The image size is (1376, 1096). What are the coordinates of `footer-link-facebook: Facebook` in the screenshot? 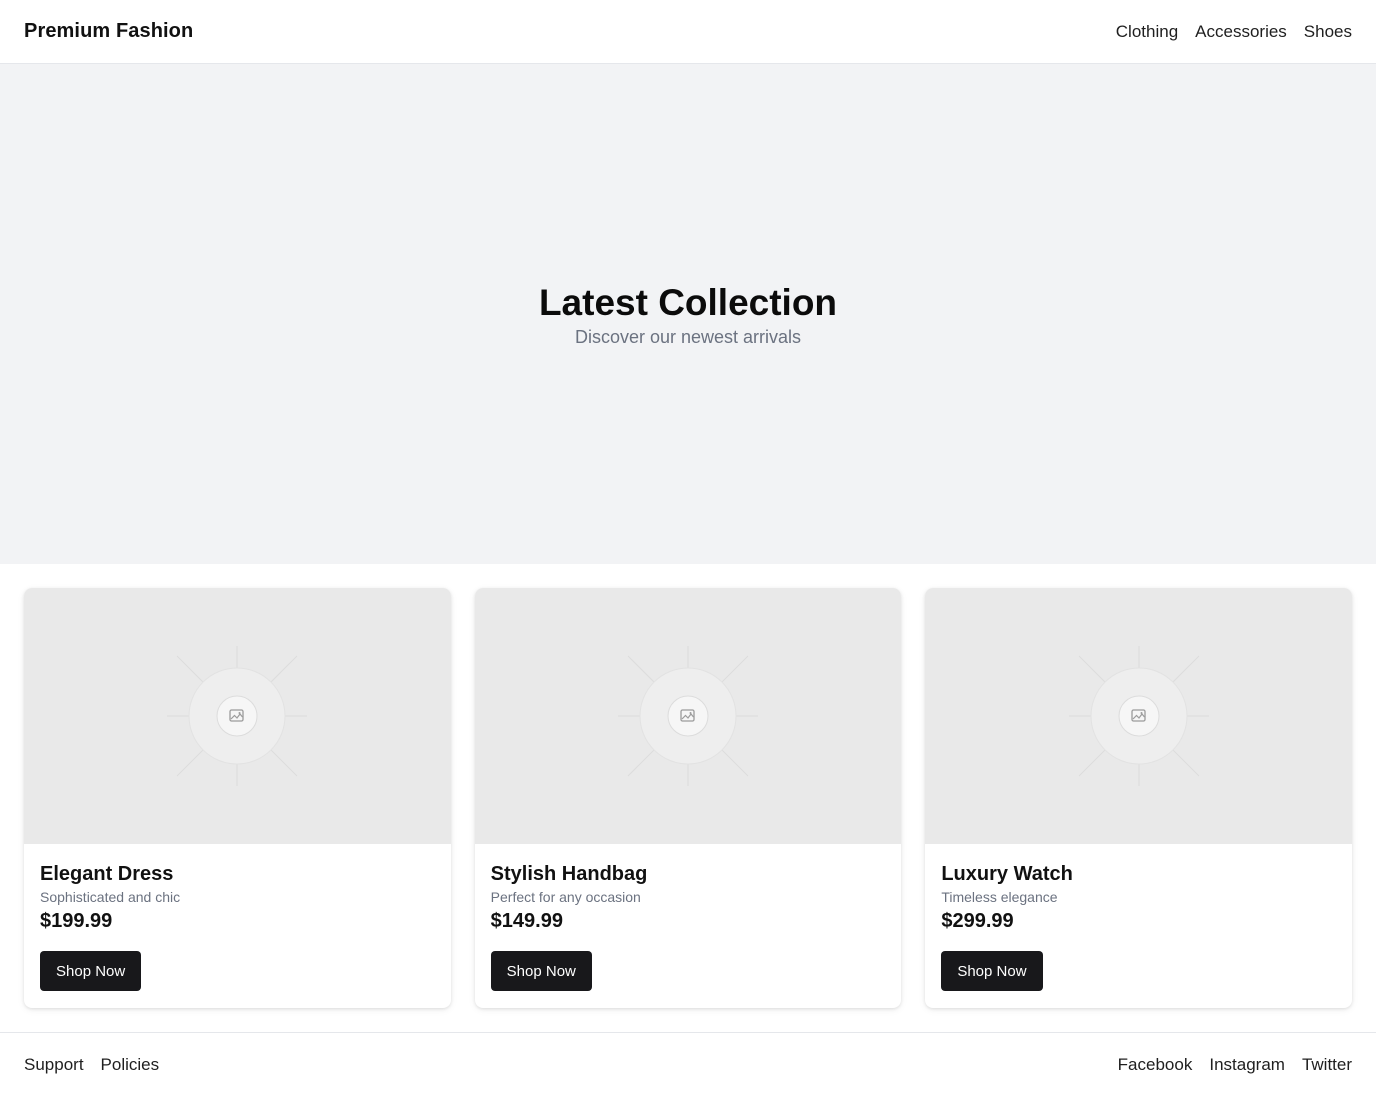 It's located at (1155, 1065).